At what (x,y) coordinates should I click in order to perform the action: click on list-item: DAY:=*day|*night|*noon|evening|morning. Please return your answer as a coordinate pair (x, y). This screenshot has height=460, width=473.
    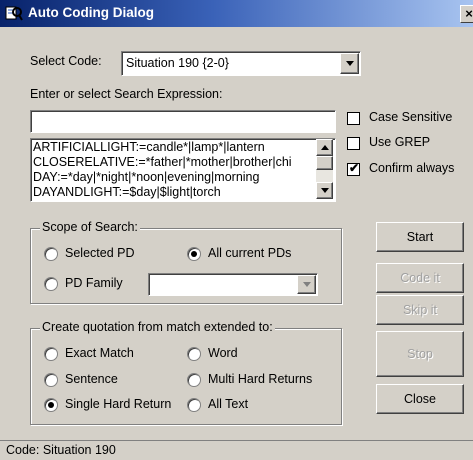
    Looking at the image, I should click on (175, 177).